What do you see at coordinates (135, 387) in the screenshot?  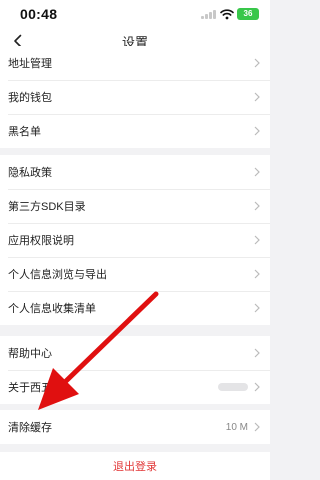 I see `settings-item-about: 关于西五` at bounding box center [135, 387].